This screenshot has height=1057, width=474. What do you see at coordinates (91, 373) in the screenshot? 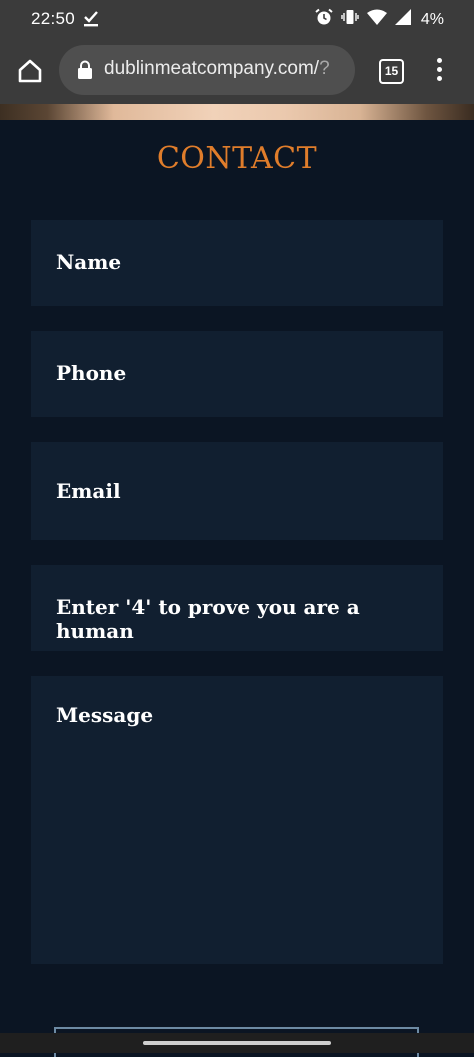
I see `phone-placeholder: Phone` at bounding box center [91, 373].